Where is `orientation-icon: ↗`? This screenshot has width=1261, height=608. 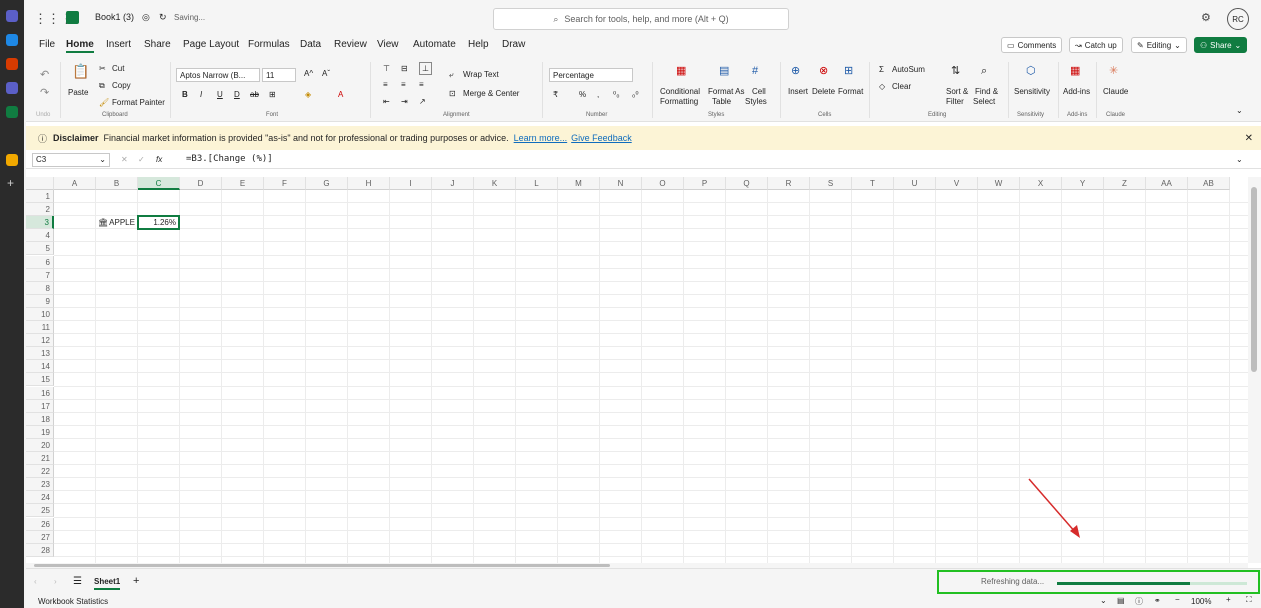 orientation-icon: ↗ is located at coordinates (422, 101).